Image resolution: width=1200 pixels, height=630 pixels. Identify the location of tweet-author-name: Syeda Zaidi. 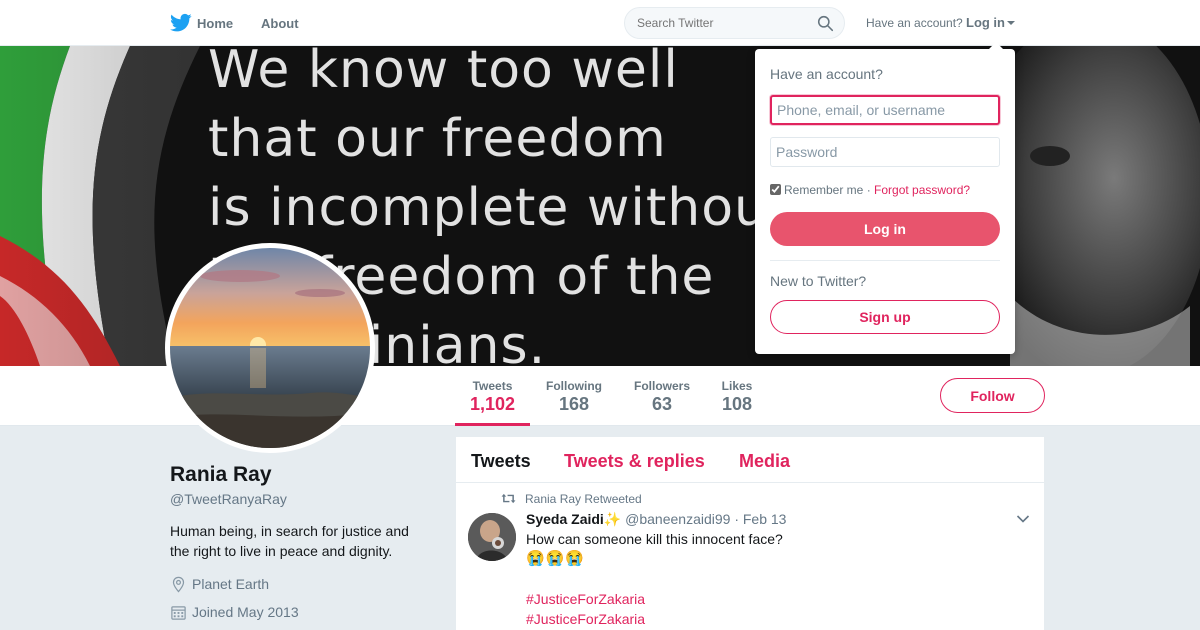
(565, 519).